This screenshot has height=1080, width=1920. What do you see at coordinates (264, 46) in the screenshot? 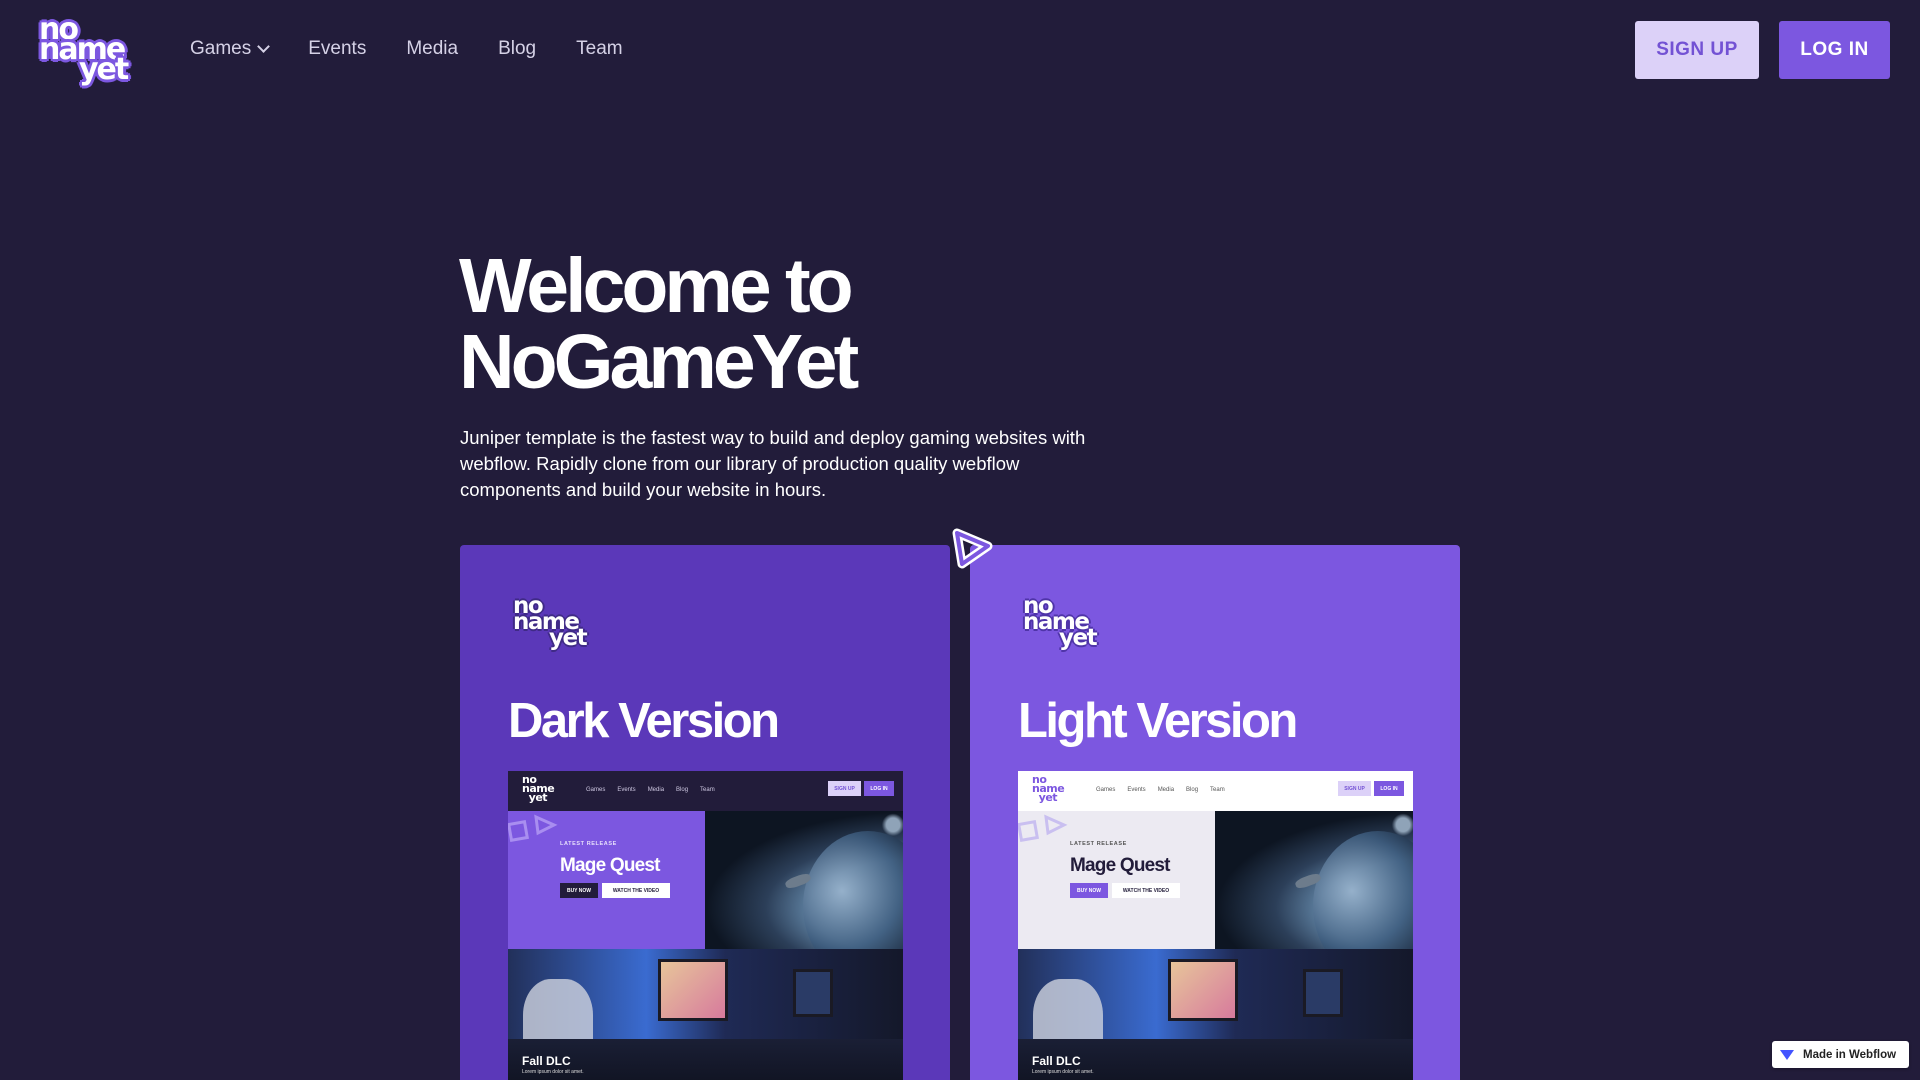
I see `chevron-down-icon` at bounding box center [264, 46].